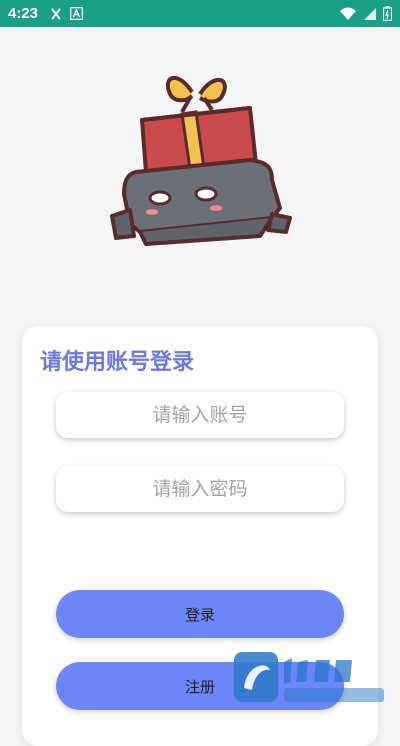 This screenshot has width=400, height=746. Describe the element at coordinates (23, 13) in the screenshot. I see `status-time: 4:23` at that location.